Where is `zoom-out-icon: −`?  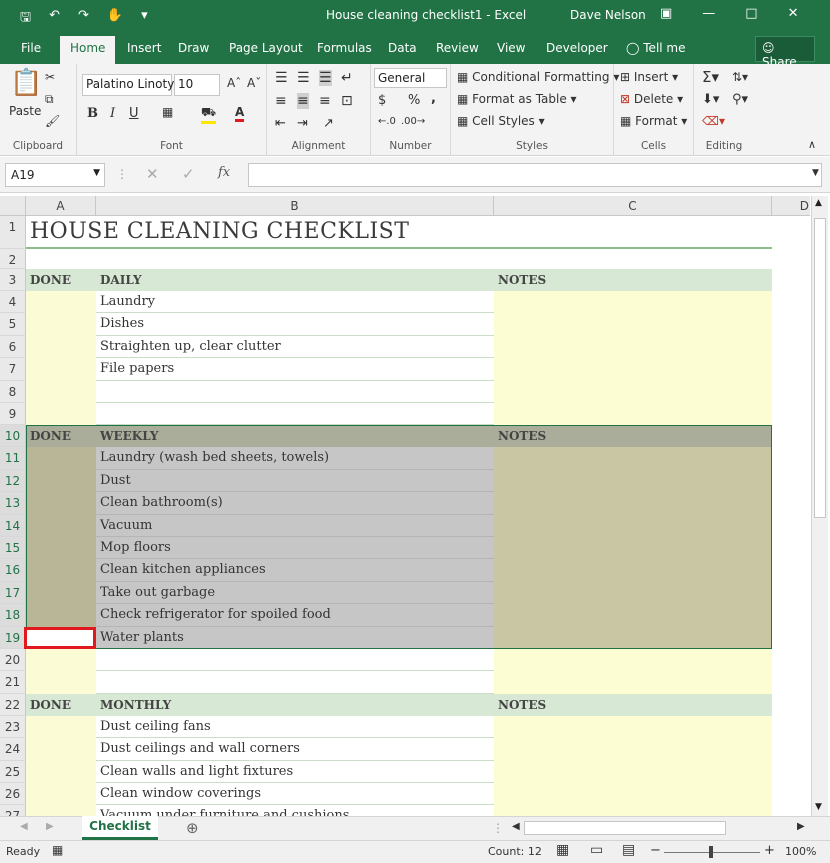 zoom-out-icon: − is located at coordinates (655, 850).